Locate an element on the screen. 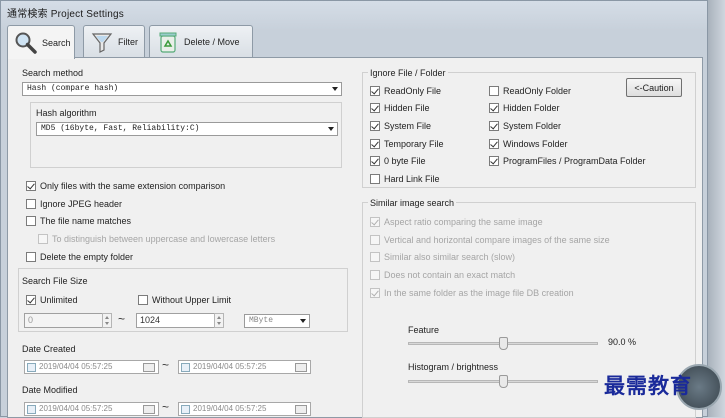  unlimited-checkbox-row: Unlimited is located at coordinates (52, 300).